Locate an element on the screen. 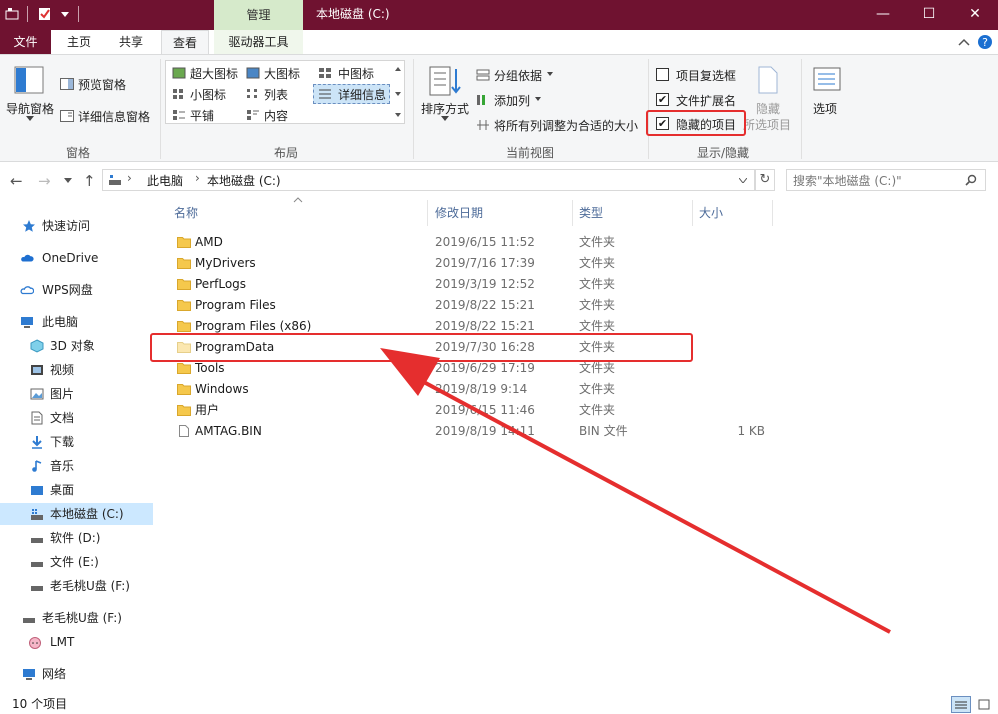  minimize-button: — is located at coordinates (883, 15).